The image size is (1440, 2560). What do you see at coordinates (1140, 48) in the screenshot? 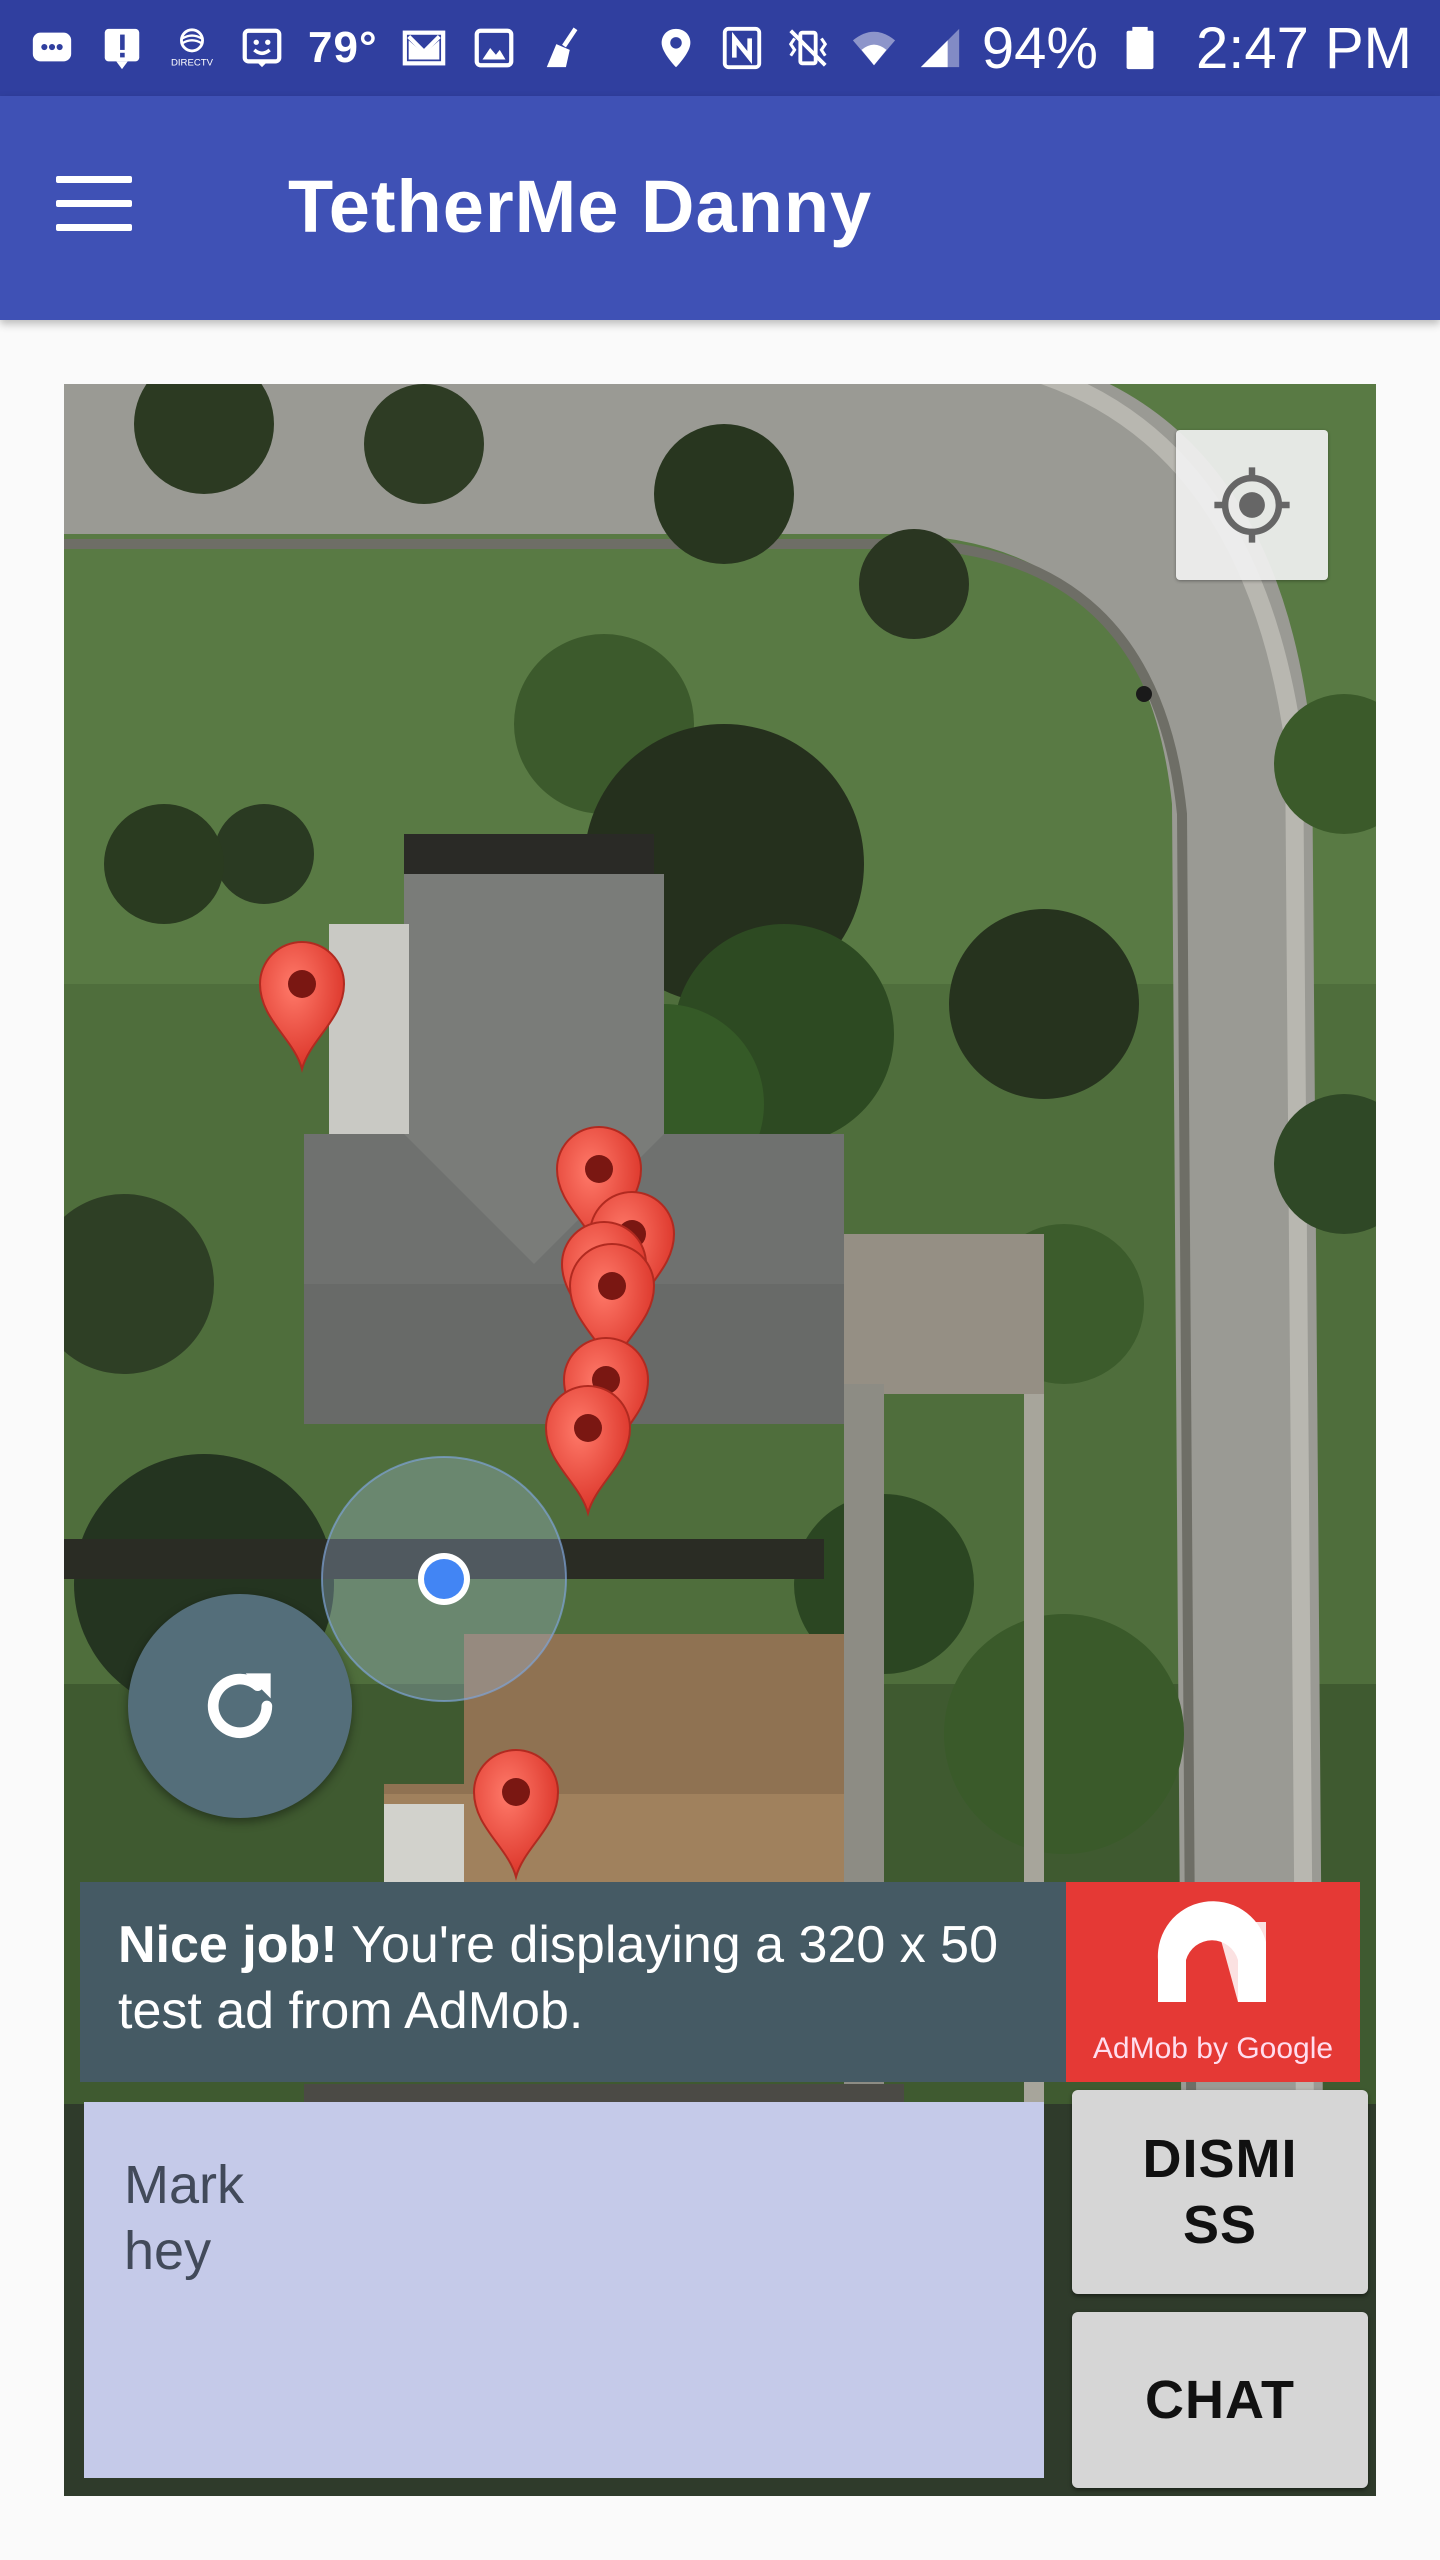
I see `battery-icon` at bounding box center [1140, 48].